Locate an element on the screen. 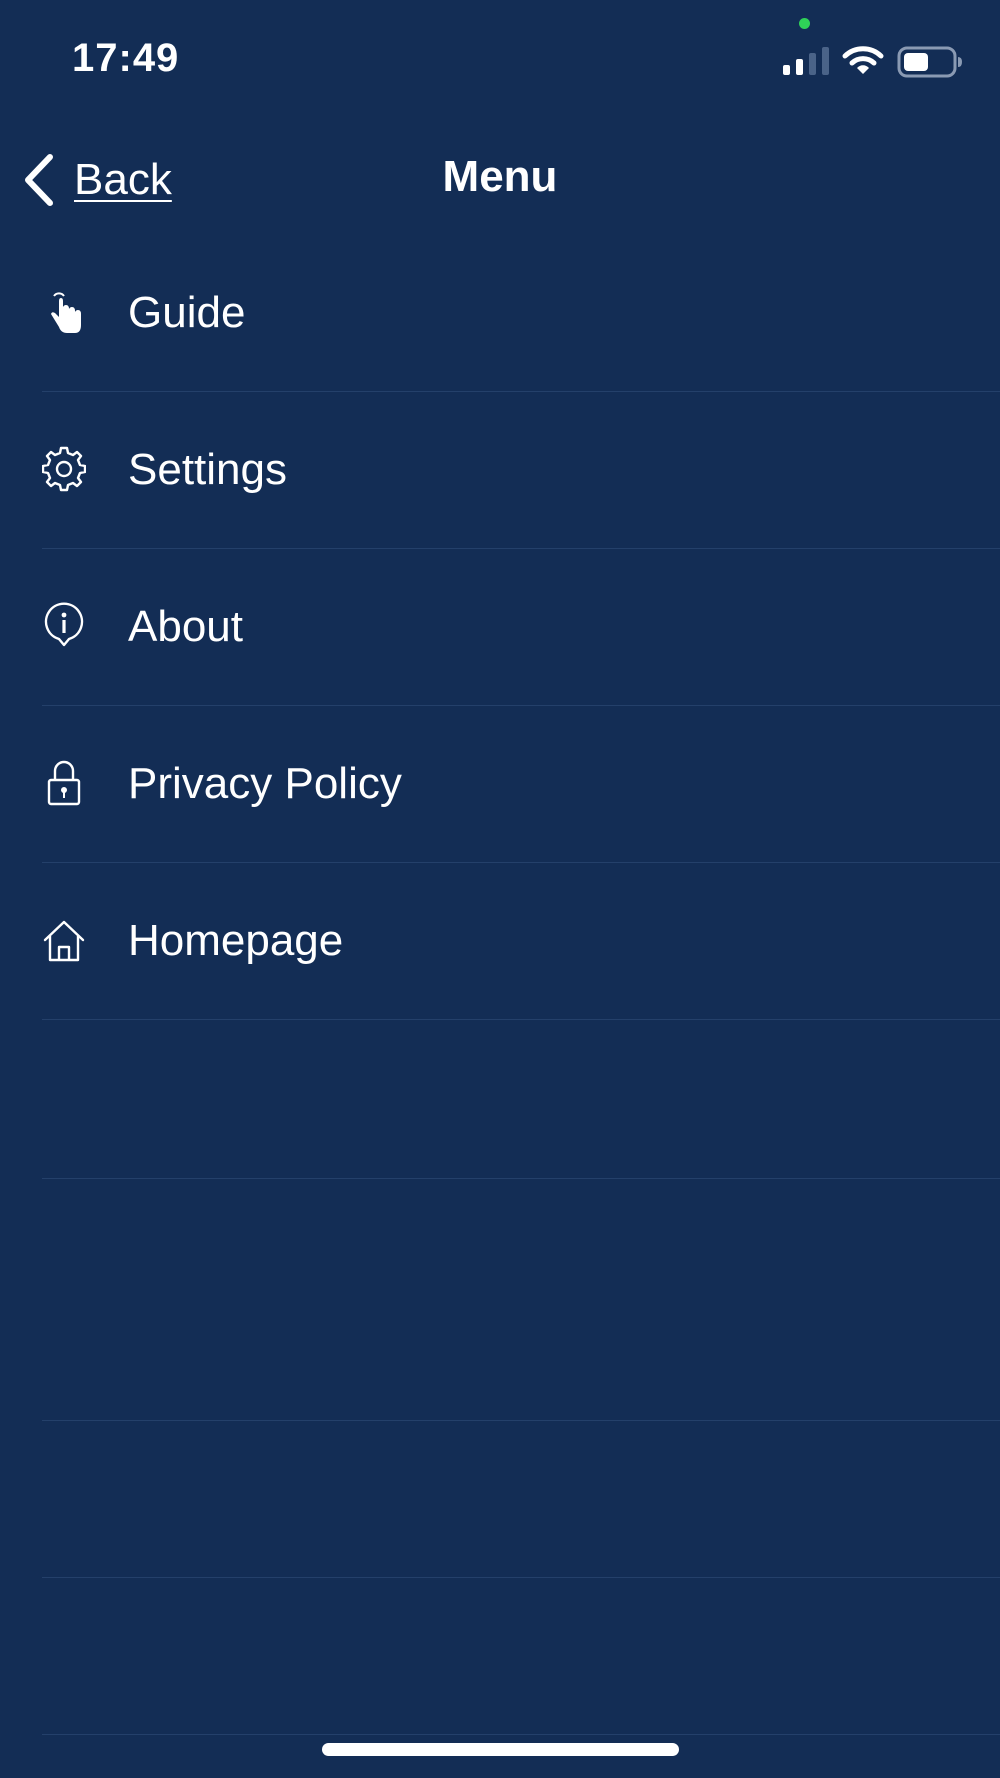 The height and width of the screenshot is (1778, 1000). menu-item-label: Homepage is located at coordinates (236, 940).